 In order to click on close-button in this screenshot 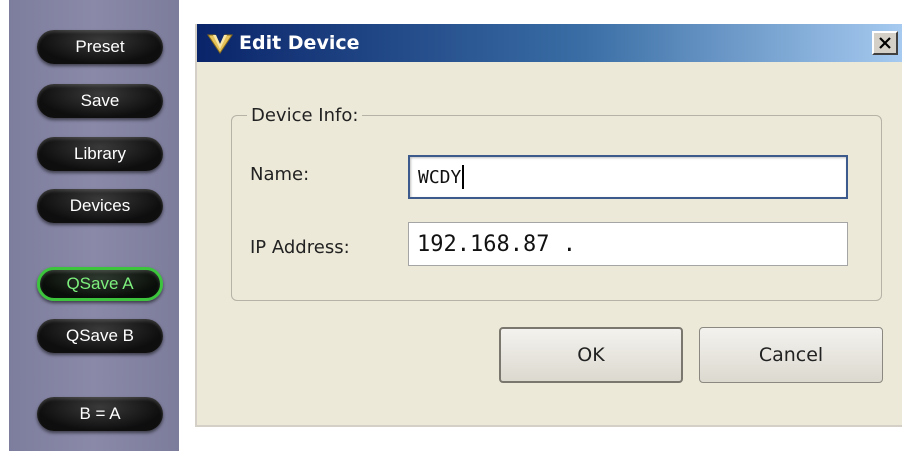, I will do `click(885, 43)`.